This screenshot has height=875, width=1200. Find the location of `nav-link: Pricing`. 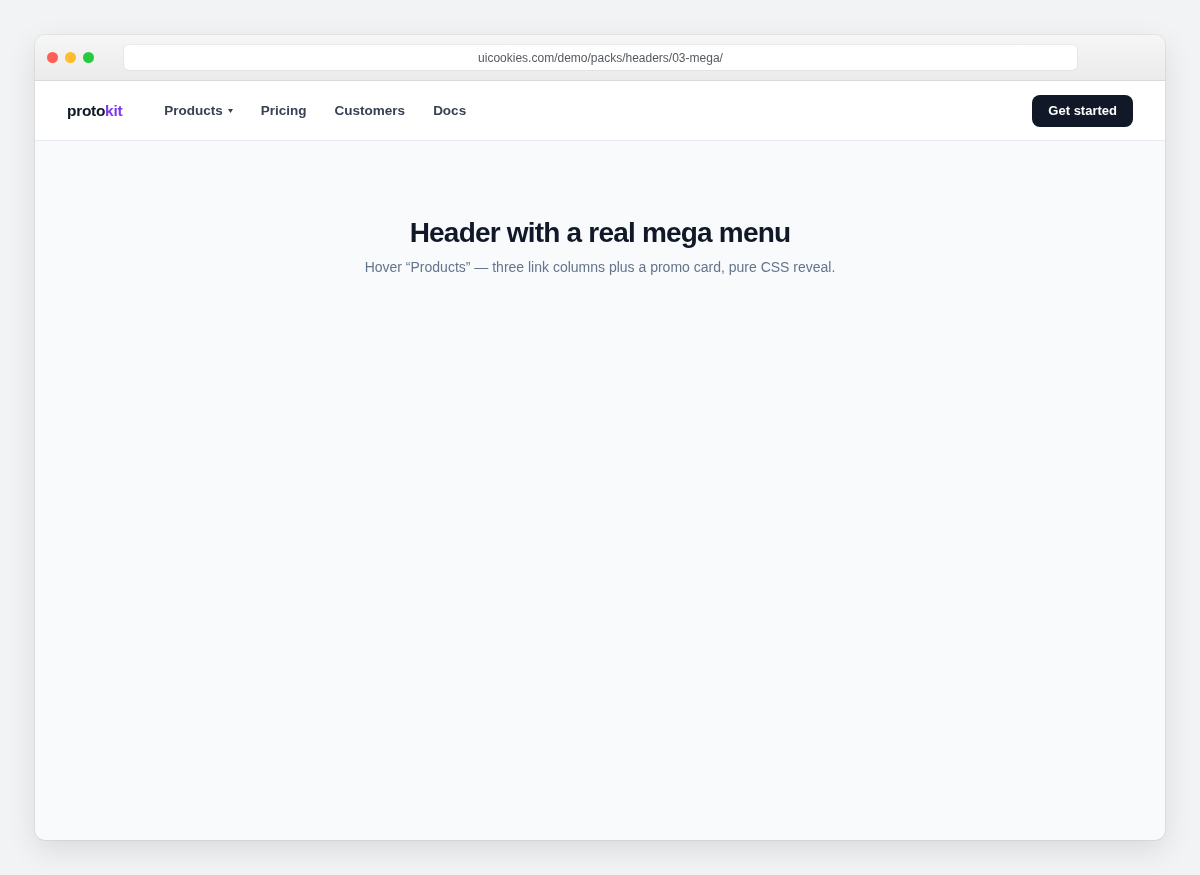

nav-link: Pricing is located at coordinates (283, 110).